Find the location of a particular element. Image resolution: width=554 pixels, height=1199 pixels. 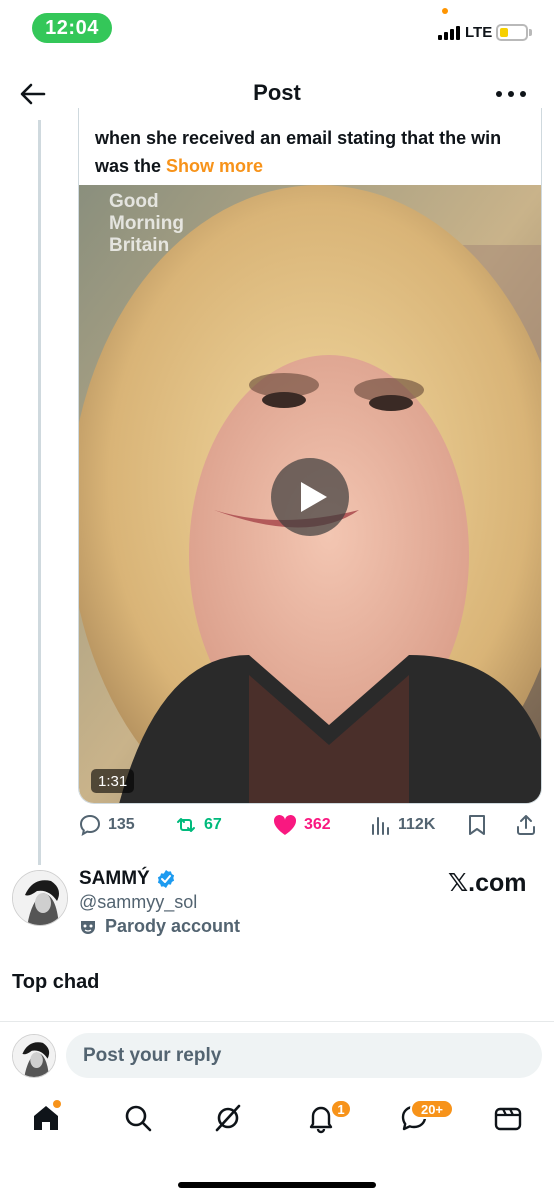

verified-badge-icon is located at coordinates (165, 879).